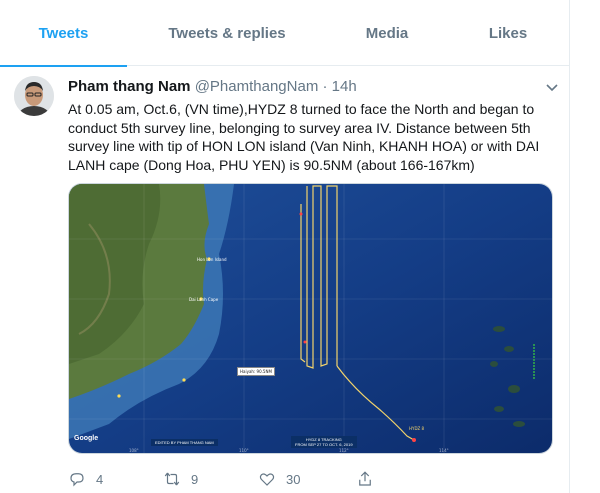 The width and height of the screenshot is (600, 493). What do you see at coordinates (100, 479) in the screenshot?
I see `reply-count: 4` at bounding box center [100, 479].